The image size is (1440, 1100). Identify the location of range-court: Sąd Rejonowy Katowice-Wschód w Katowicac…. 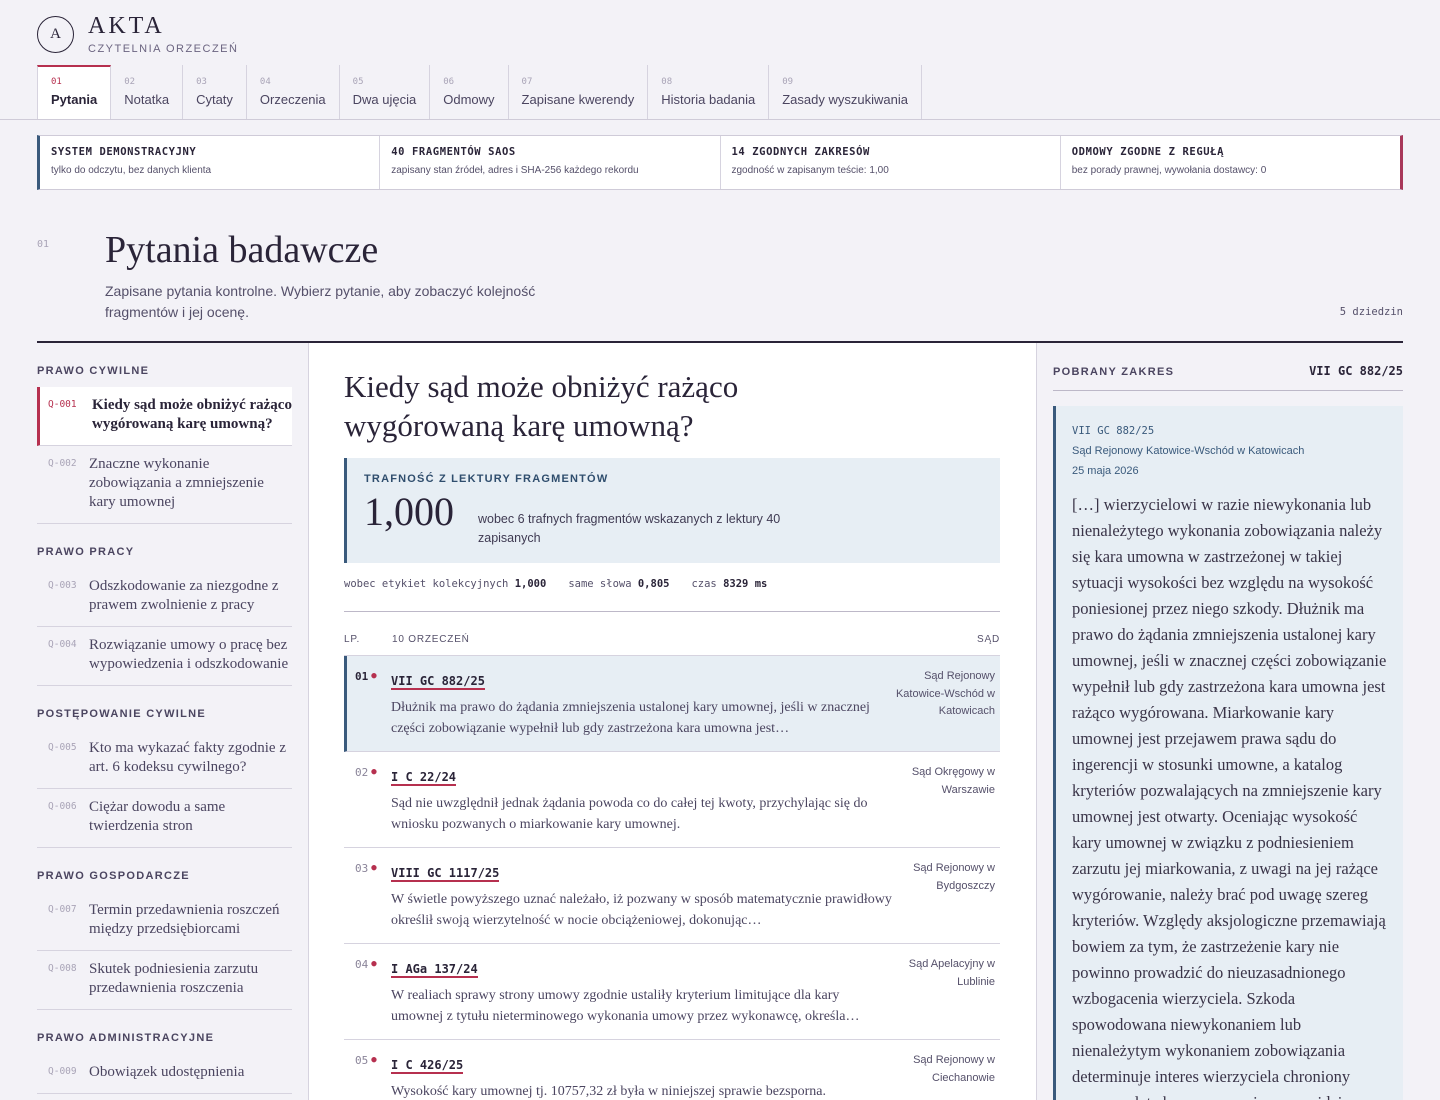
(1188, 451).